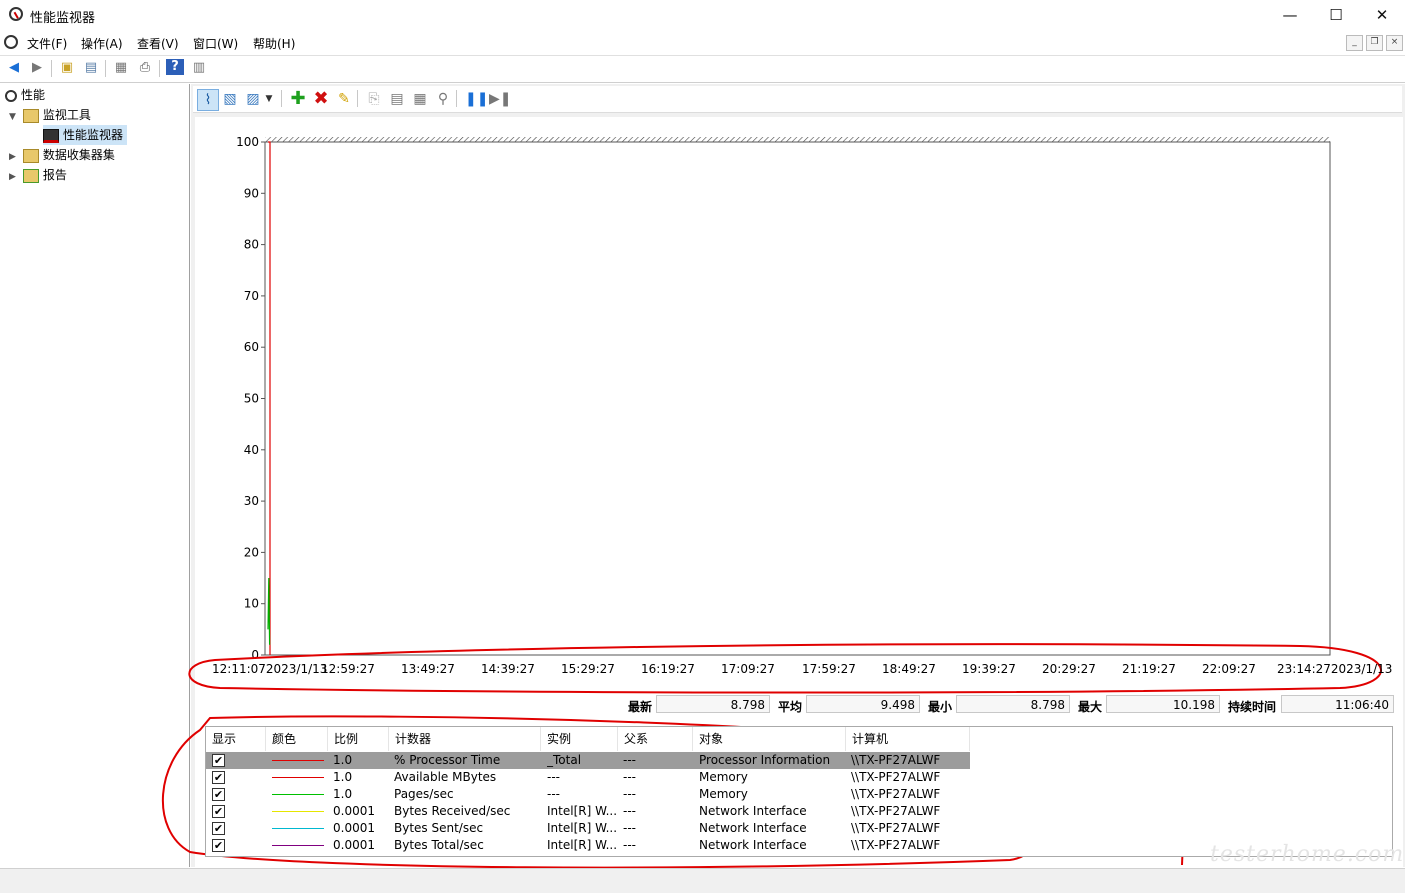 This screenshot has width=1405, height=893. Describe the element at coordinates (564, 760) in the screenshot. I see `instance-cell: _Total` at that location.